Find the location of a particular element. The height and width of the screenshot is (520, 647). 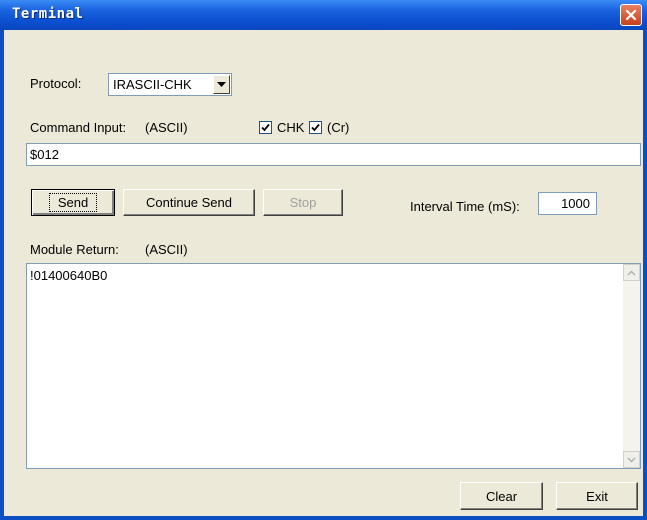

interval-time-value: 1000 is located at coordinates (575, 203).